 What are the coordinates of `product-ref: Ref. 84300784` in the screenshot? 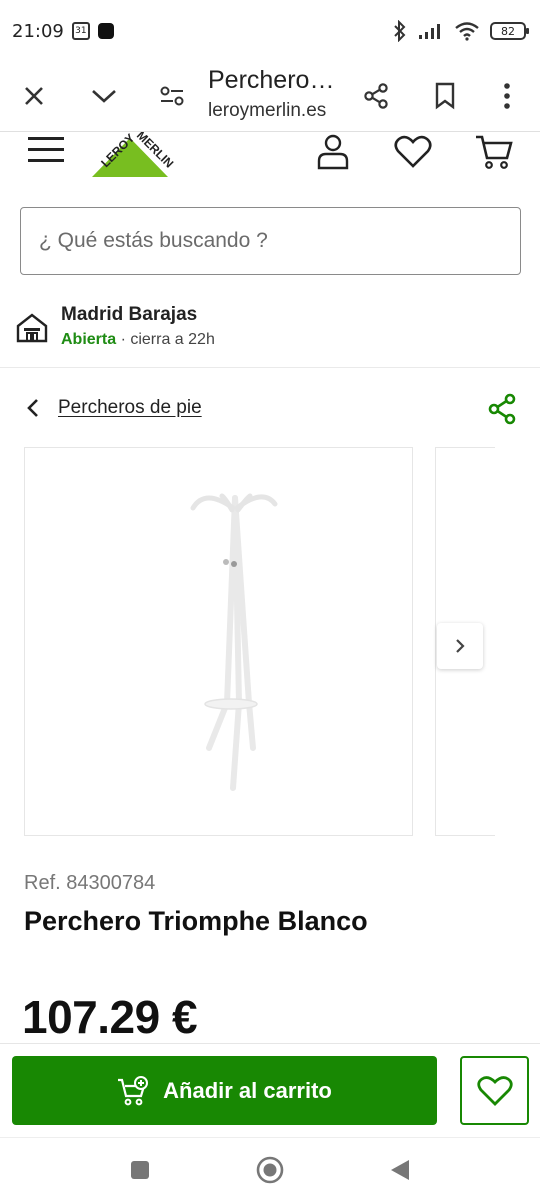 It's located at (90, 883).